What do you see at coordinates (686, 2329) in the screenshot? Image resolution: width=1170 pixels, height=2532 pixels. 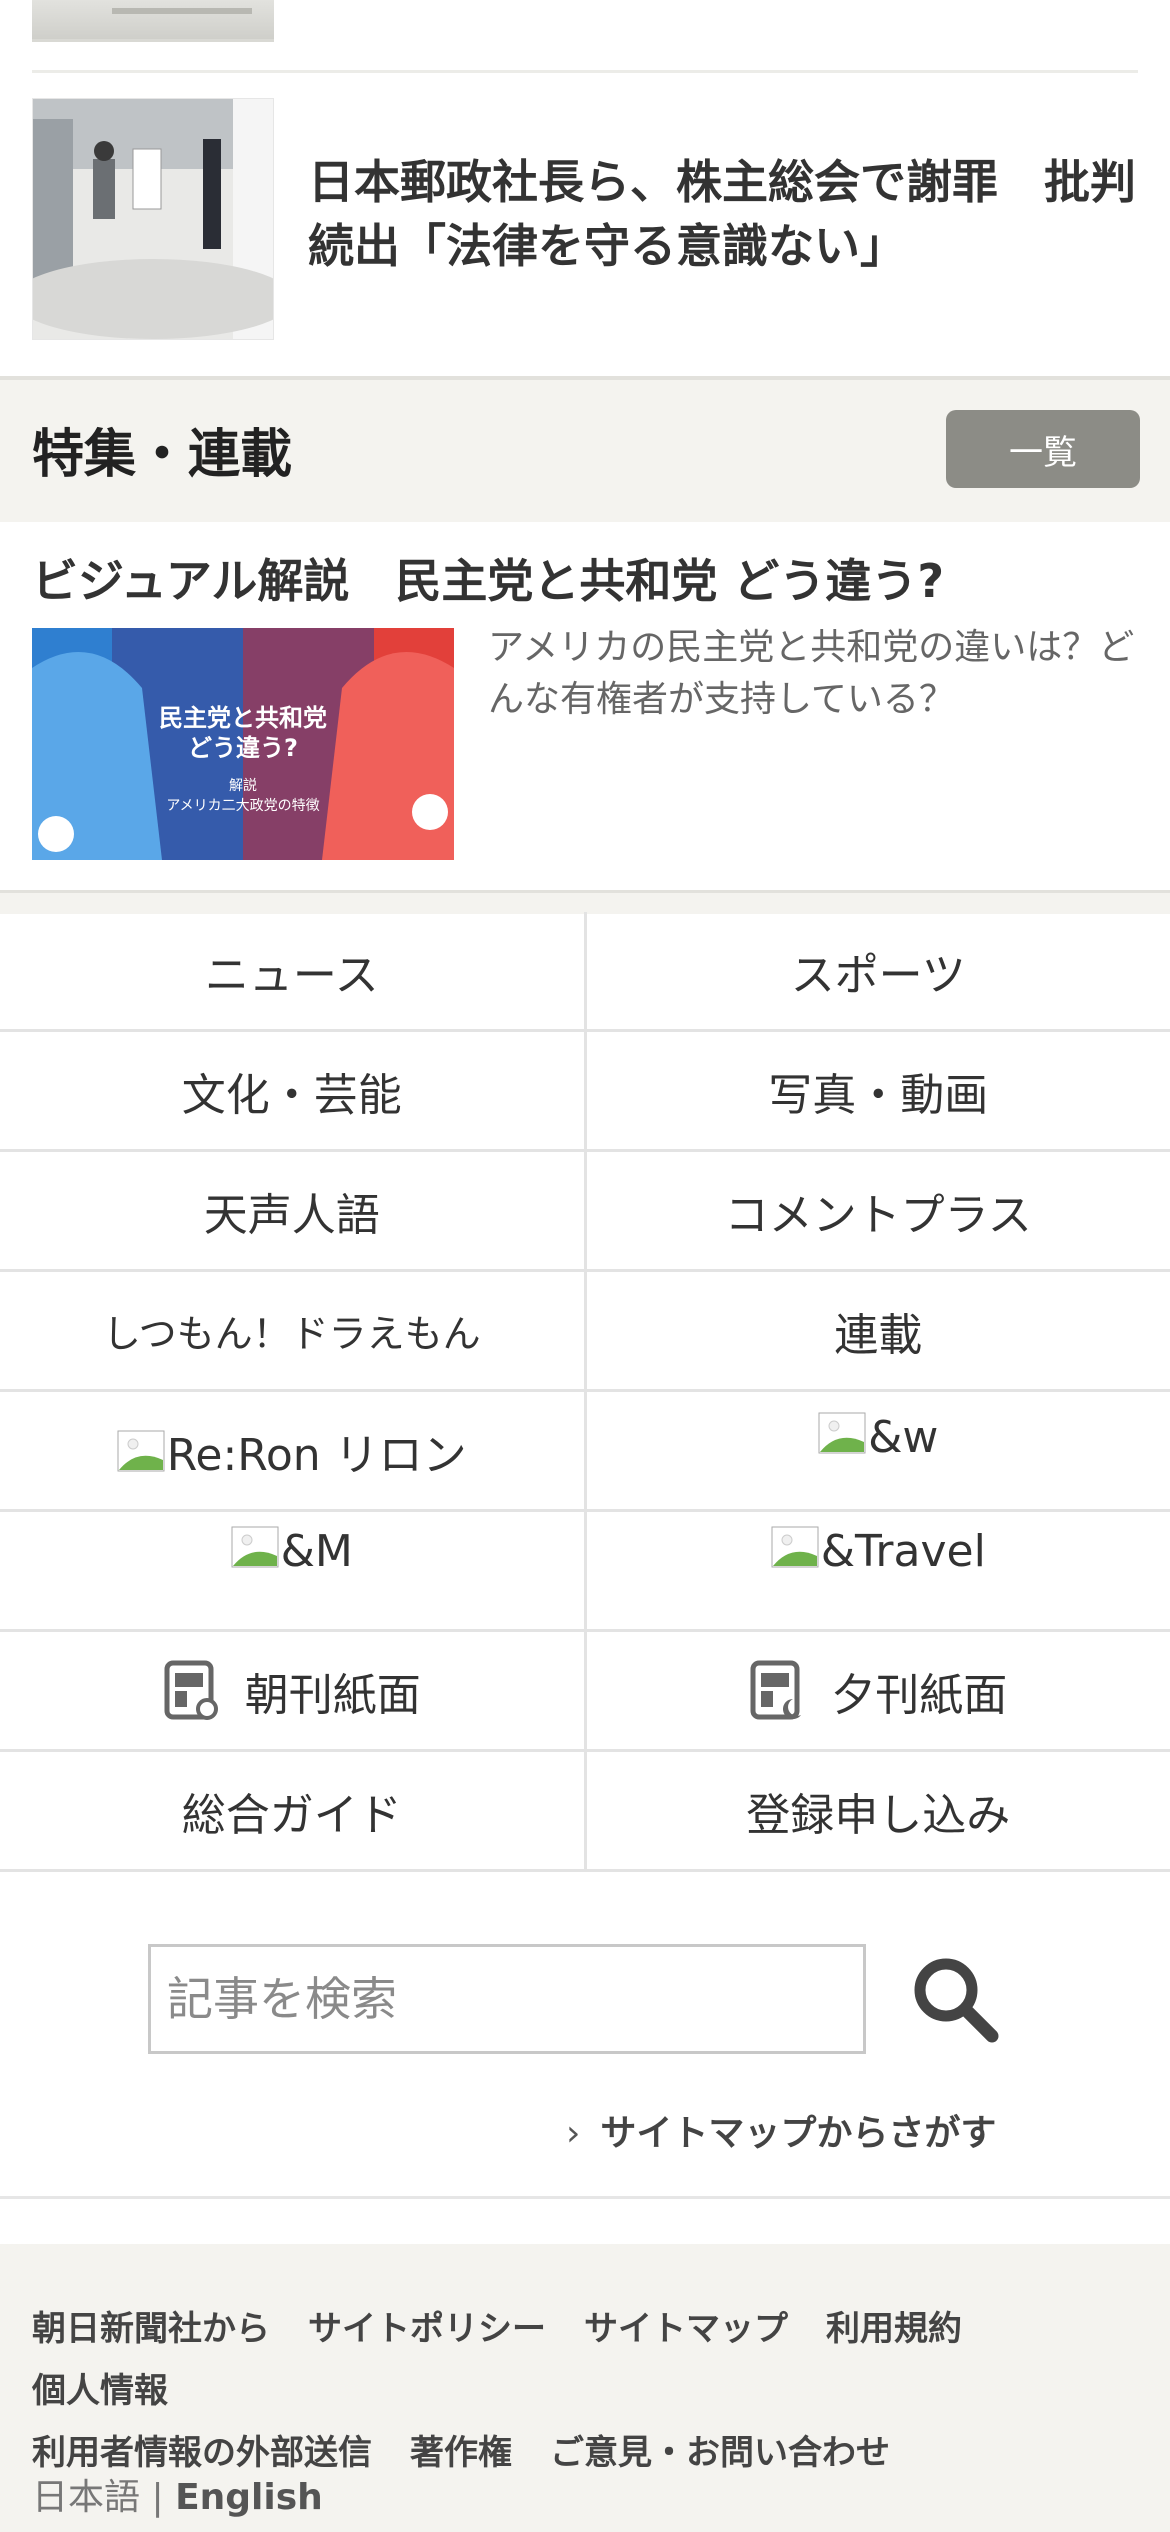 I see `footer-link: サイトマップ` at bounding box center [686, 2329].